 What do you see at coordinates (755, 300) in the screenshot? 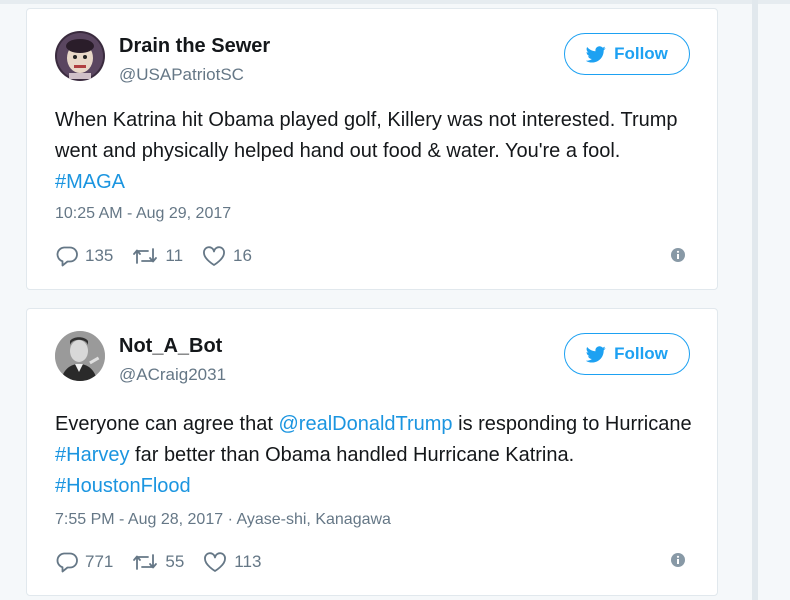
I see `page-scroll-edge` at bounding box center [755, 300].